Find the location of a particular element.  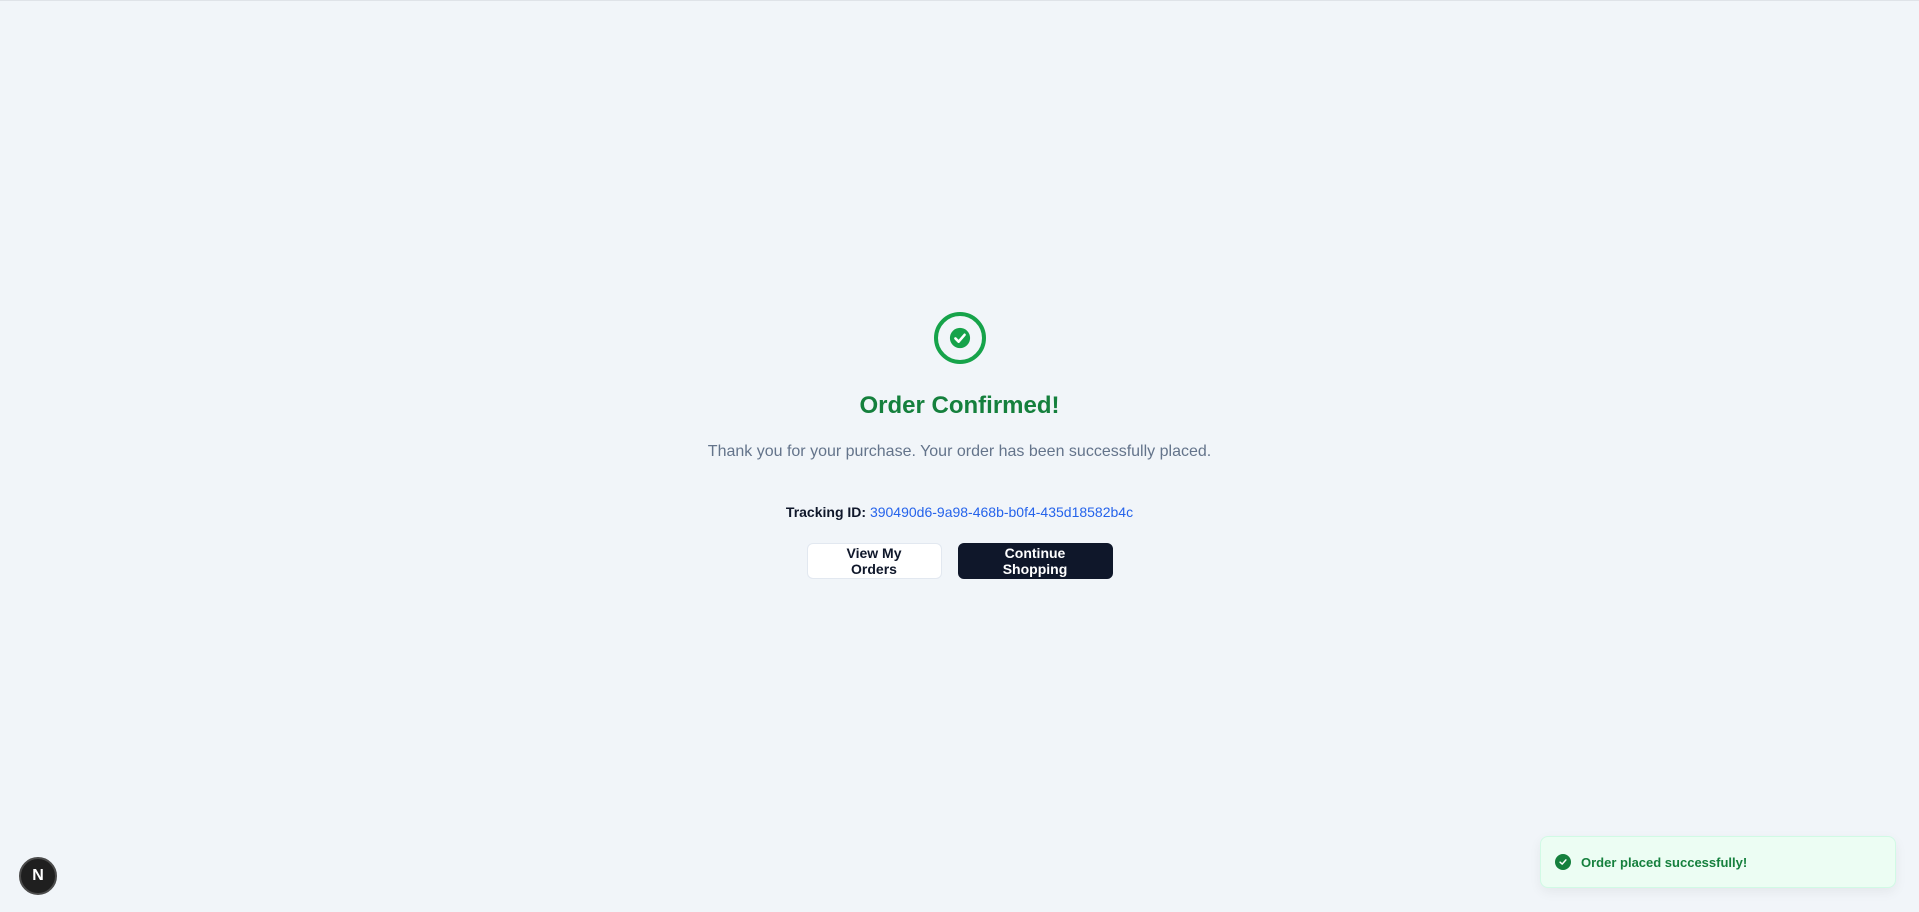

page-title: Order Confirmed! is located at coordinates (959, 405).